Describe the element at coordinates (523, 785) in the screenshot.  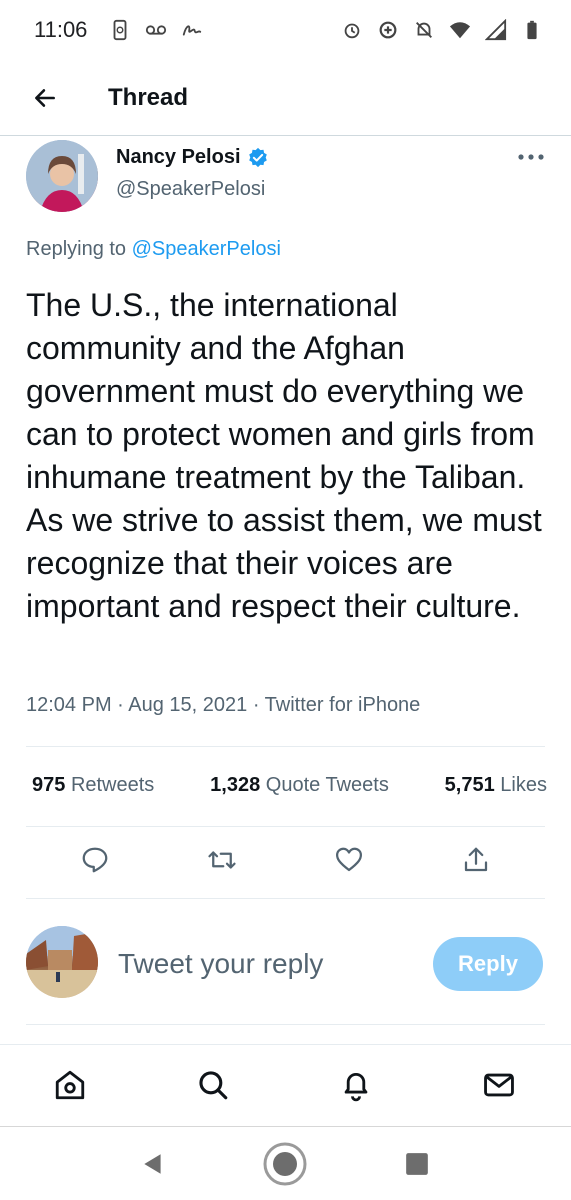
I see `likes-label: Likes` at that location.